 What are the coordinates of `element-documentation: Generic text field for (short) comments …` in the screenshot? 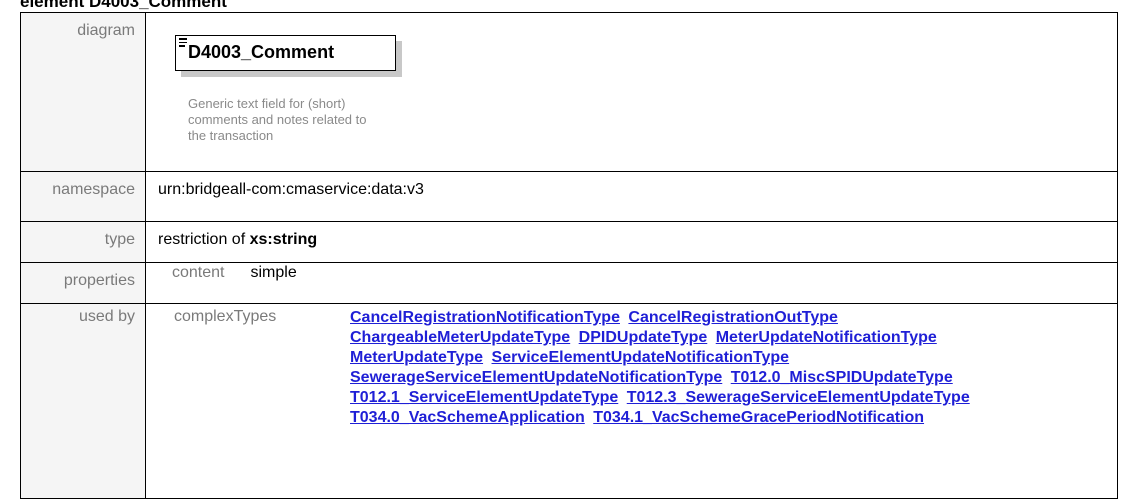 It's located at (277, 119).